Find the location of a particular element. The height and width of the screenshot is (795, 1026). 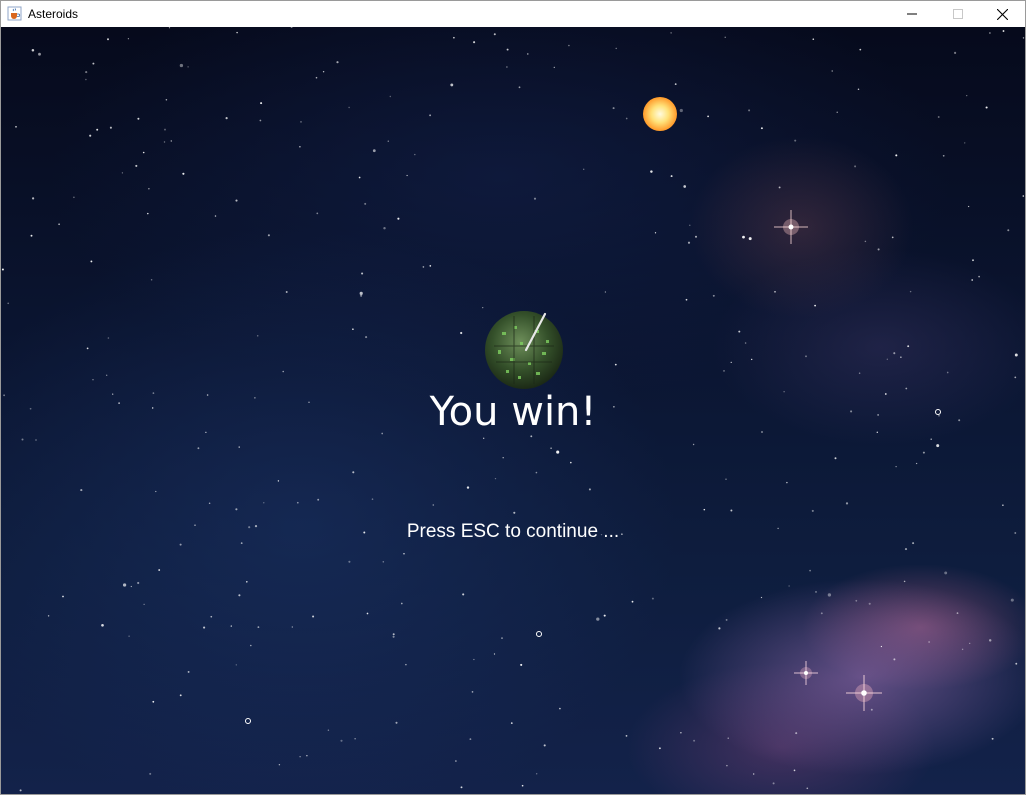

asteroid-fragment is located at coordinates (248, 721).